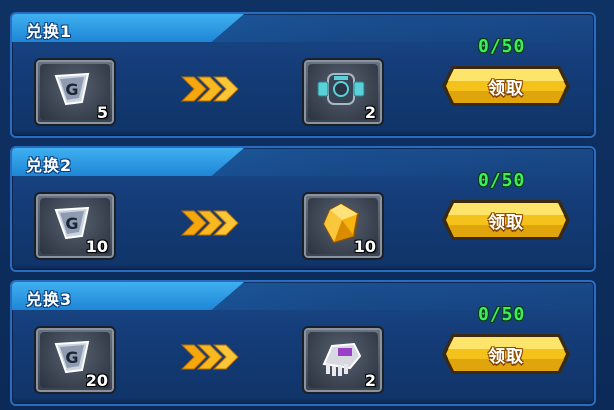 Image resolution: width=614 pixels, height=410 pixels. I want to click on mech-part-icon, so click(342, 359).